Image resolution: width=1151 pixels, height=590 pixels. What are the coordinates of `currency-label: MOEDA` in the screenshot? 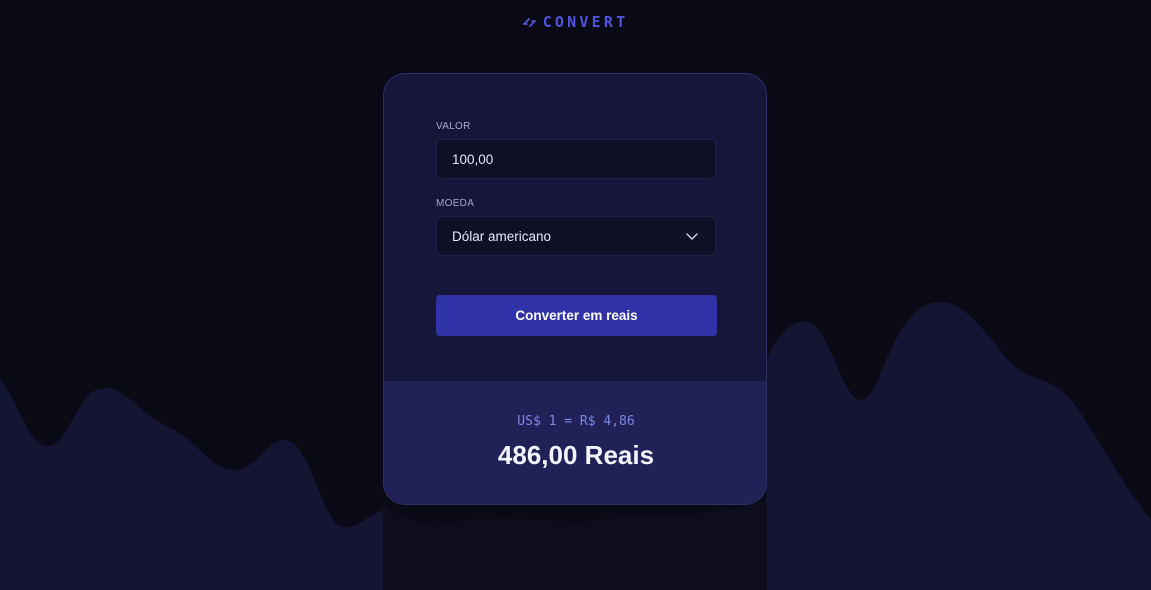 It's located at (455, 203).